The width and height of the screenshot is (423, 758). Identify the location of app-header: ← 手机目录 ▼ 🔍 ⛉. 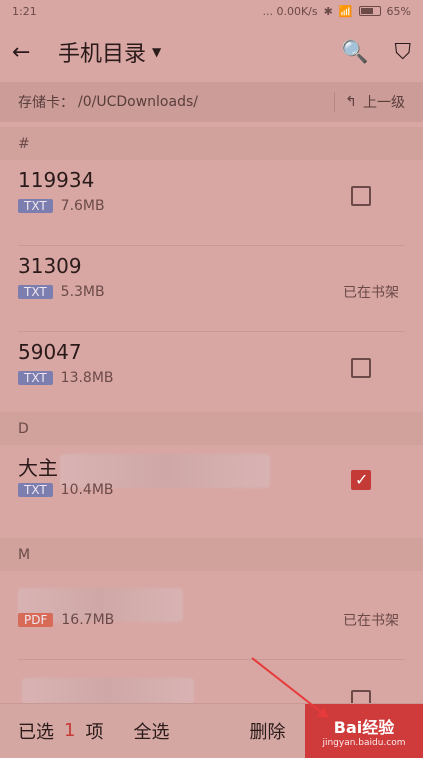
(211, 52).